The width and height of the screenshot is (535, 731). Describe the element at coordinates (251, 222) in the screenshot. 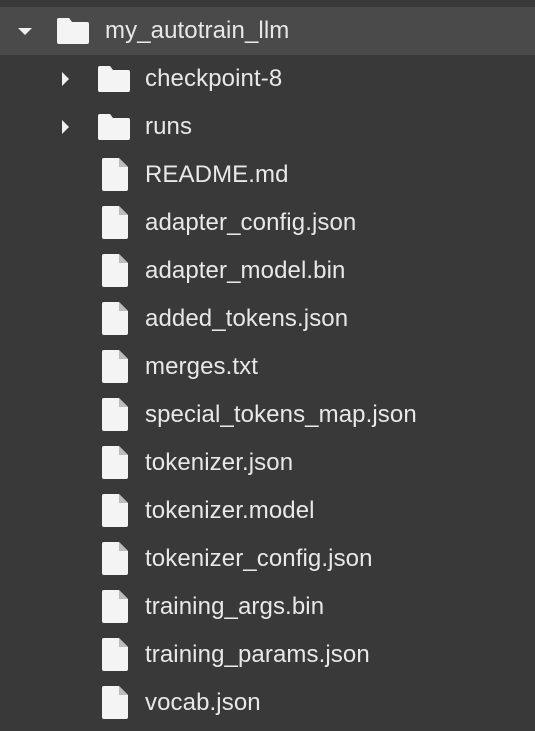

I see `file-label: adapter_config.json` at that location.